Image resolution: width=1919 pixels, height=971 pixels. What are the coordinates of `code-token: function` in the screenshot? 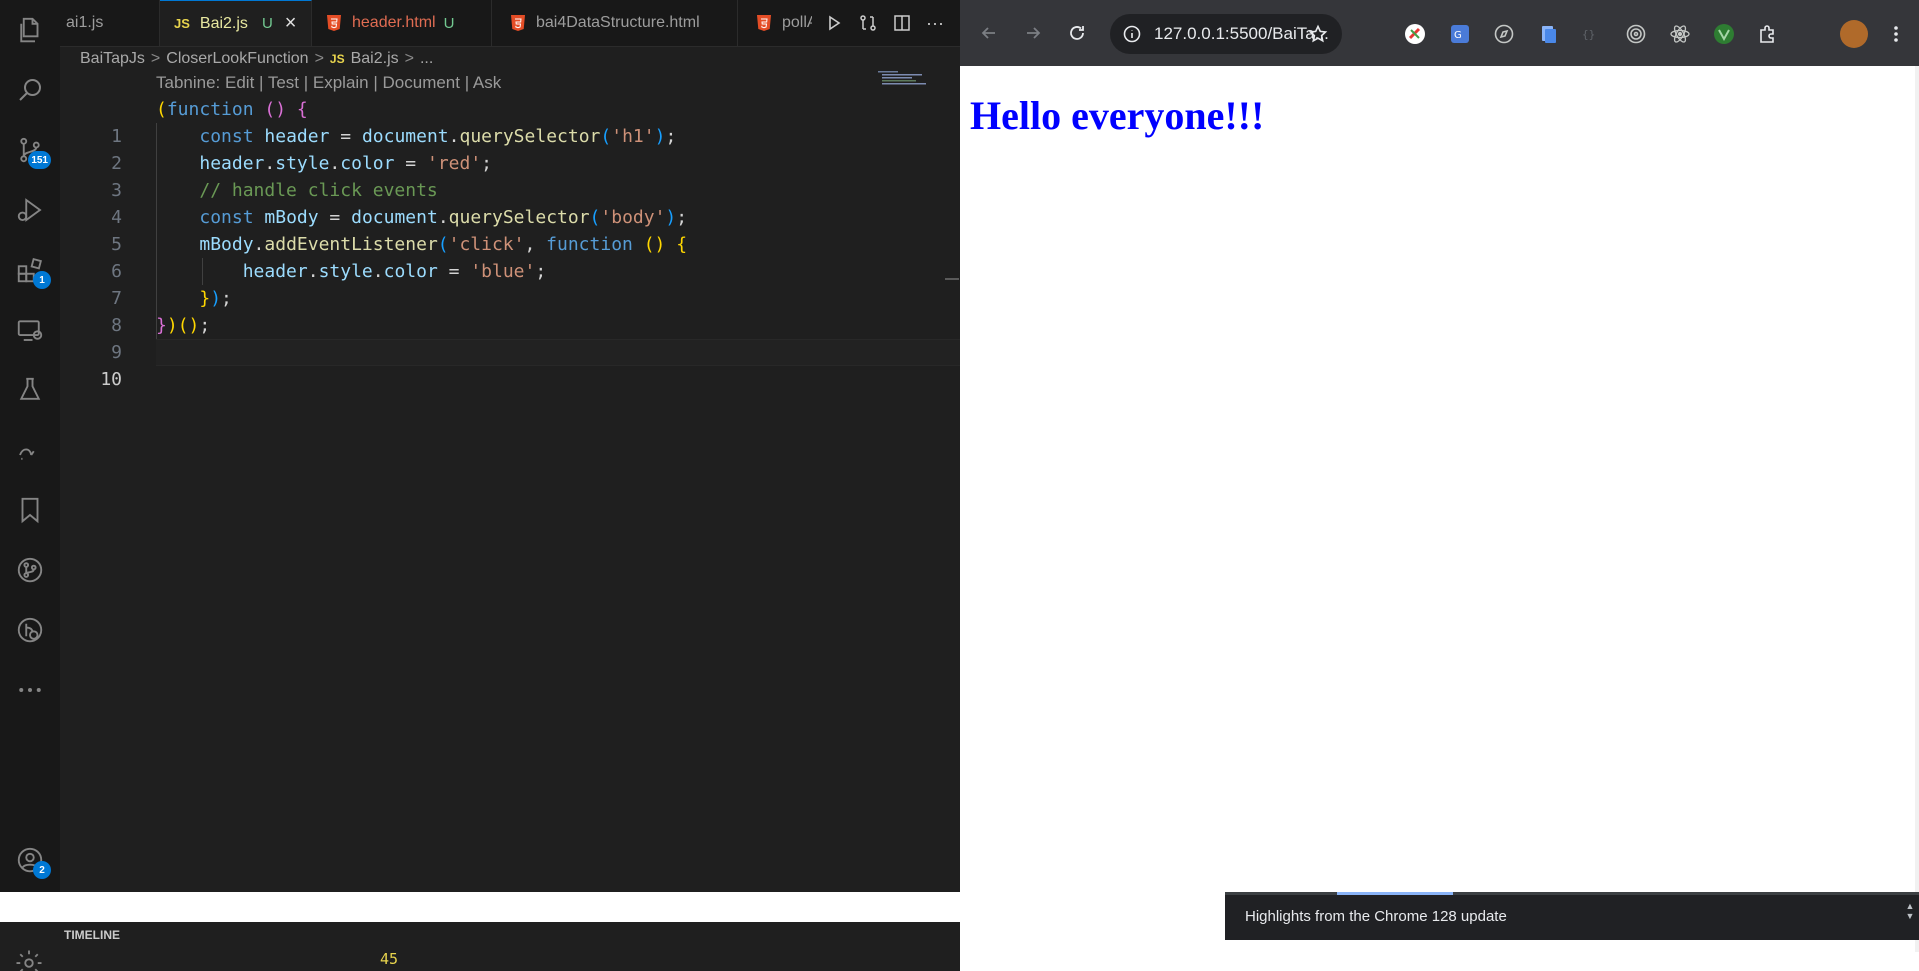 It's located at (210, 109).